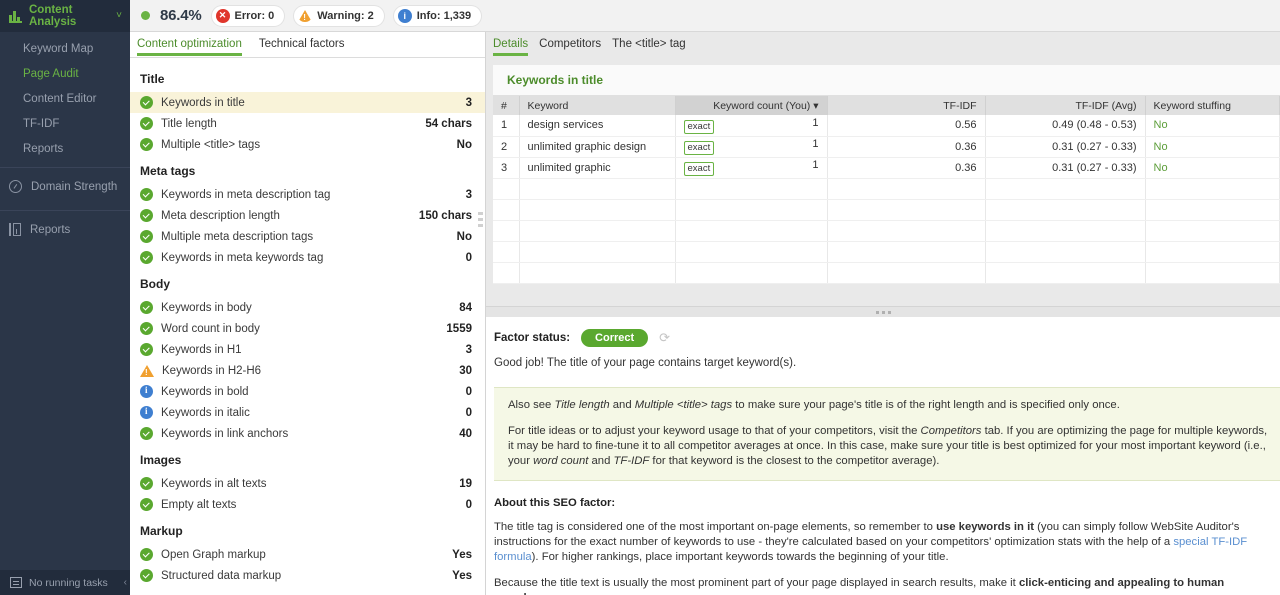 The height and width of the screenshot is (595, 1280). I want to click on col-index: #, so click(506, 105).